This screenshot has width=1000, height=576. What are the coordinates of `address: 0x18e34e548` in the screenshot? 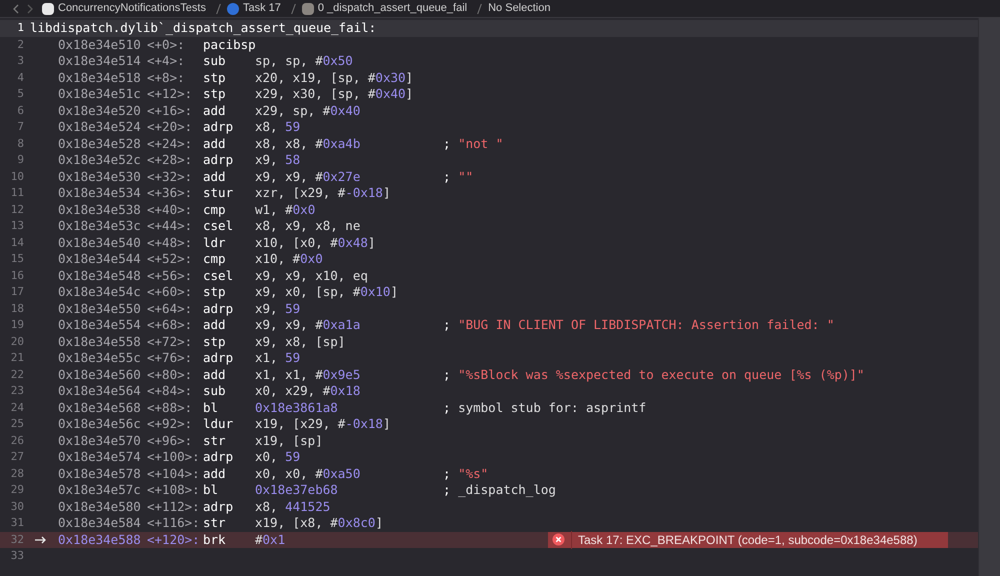 It's located at (100, 275).